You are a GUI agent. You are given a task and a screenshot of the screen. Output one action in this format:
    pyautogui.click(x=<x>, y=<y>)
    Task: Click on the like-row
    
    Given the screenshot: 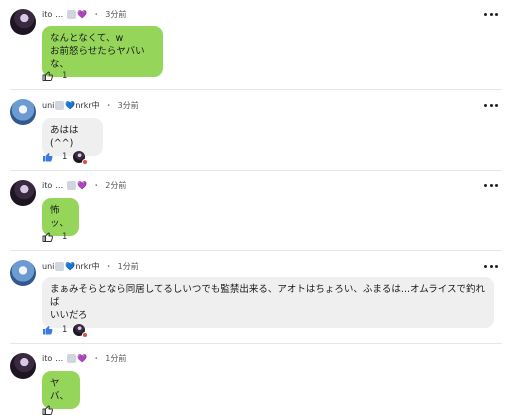 What is the action you would take?
    pyautogui.click(x=52, y=410)
    